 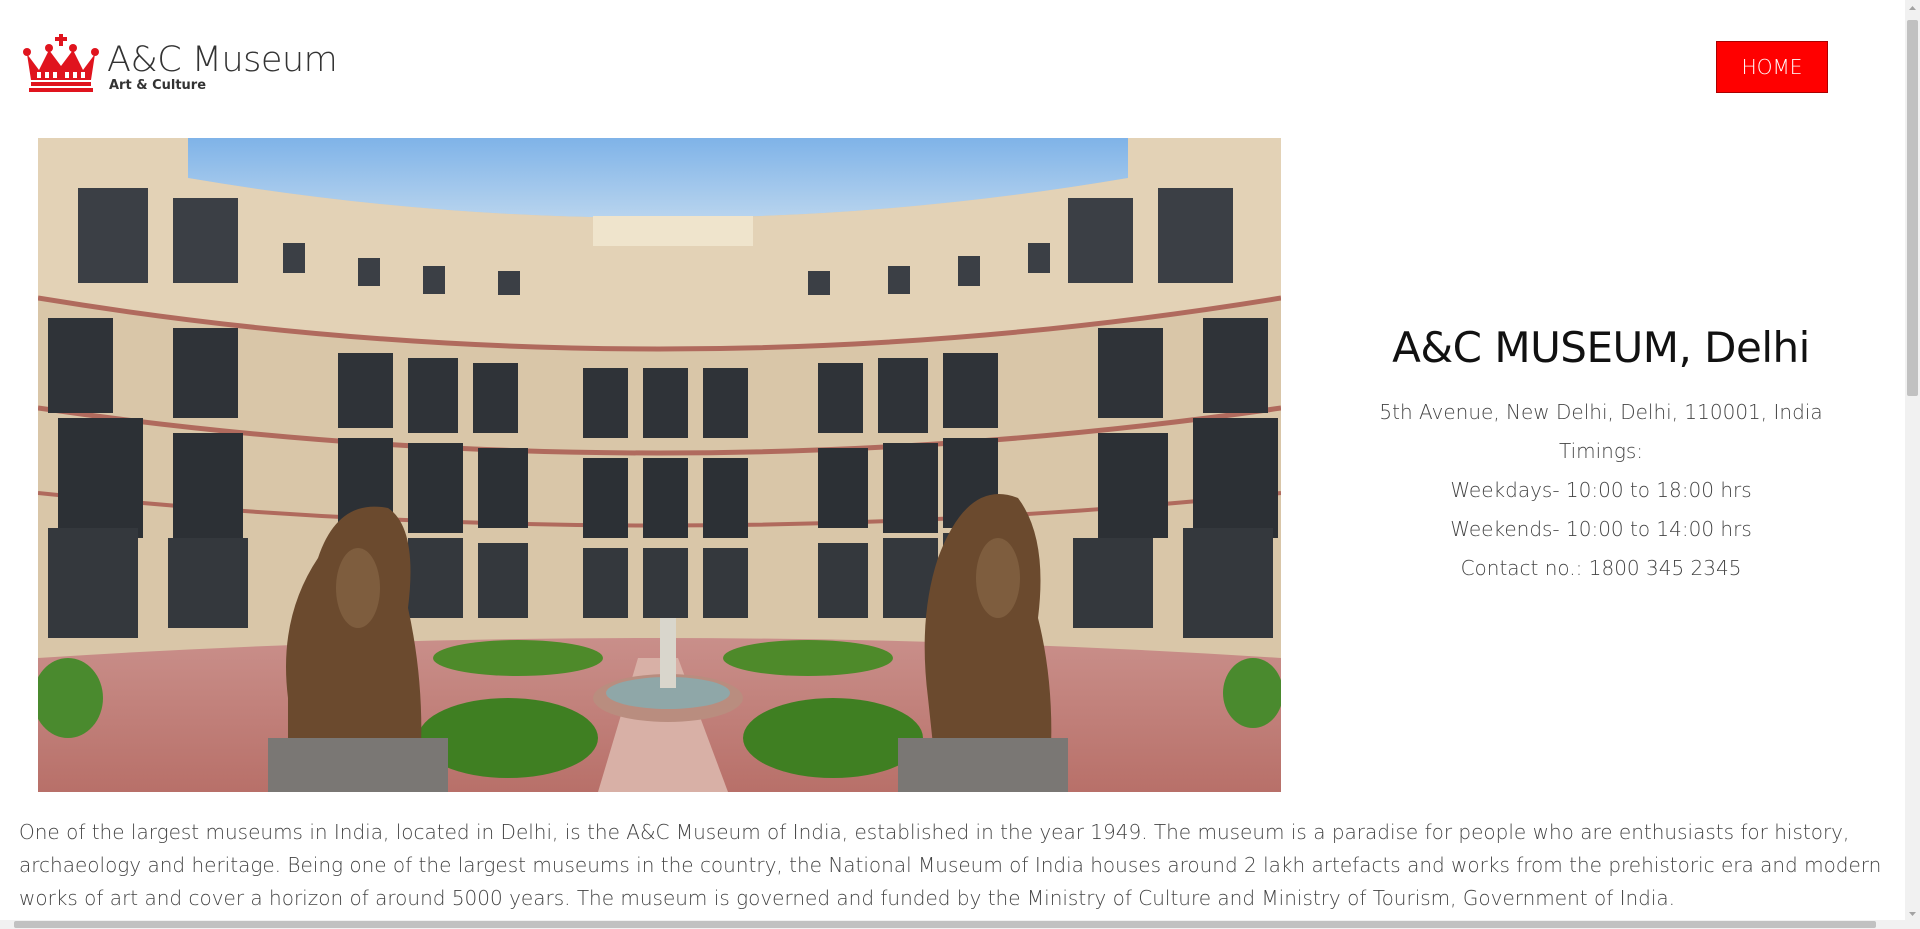 I want to click on horizontal-scrollbar, so click(x=952, y=924).